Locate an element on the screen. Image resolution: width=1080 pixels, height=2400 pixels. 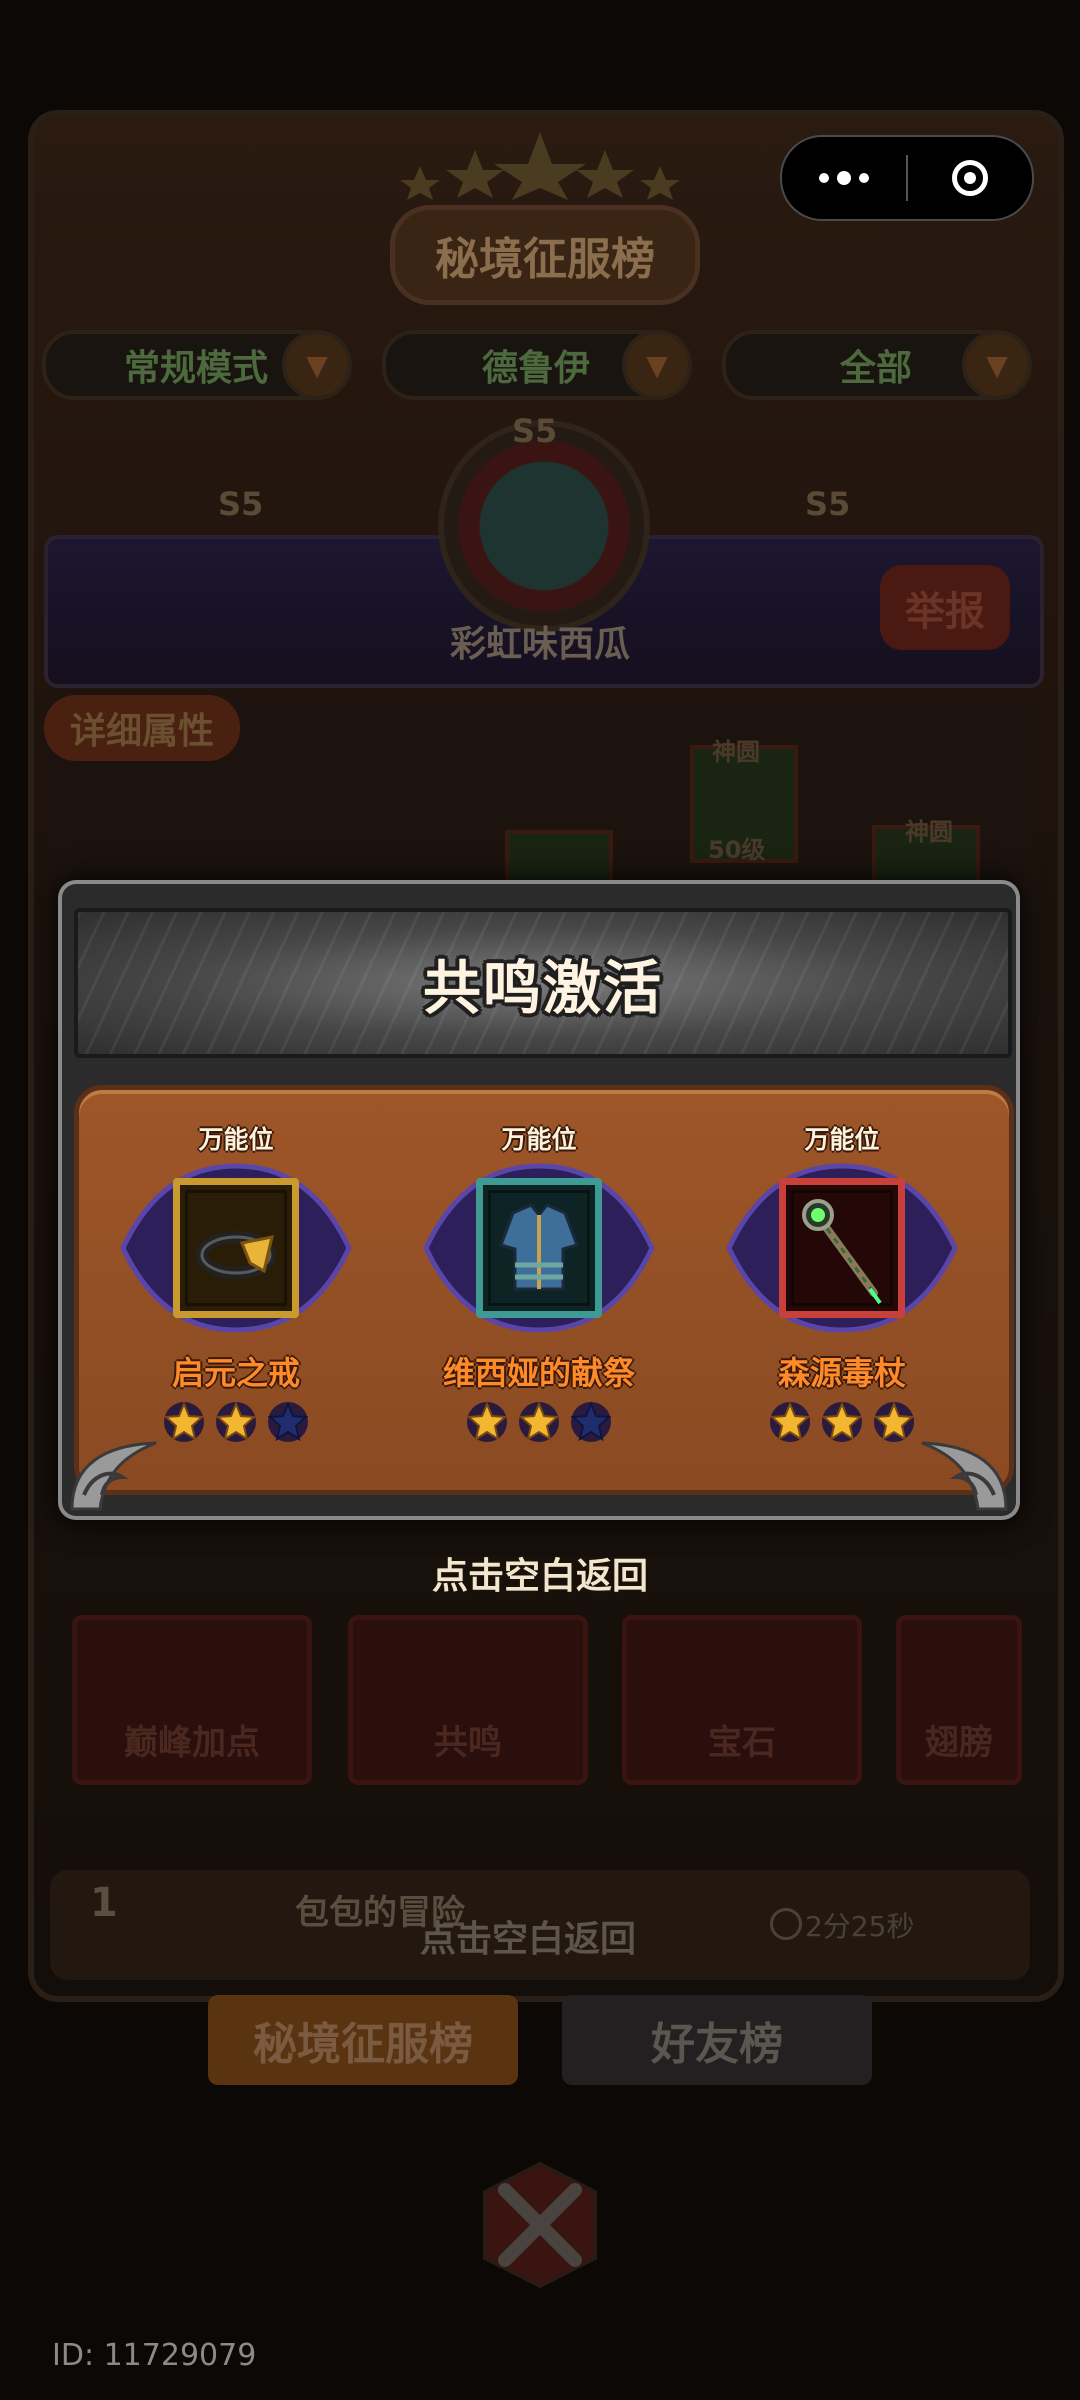
tap-blank-to-return-hint: 点击空白返回 is located at coordinates (540, 1573).